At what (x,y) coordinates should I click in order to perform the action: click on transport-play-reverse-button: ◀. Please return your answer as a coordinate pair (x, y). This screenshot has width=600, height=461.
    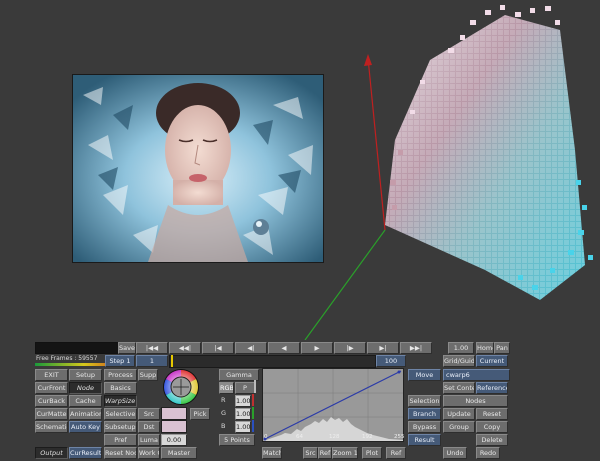
    Looking at the image, I should click on (284, 348).